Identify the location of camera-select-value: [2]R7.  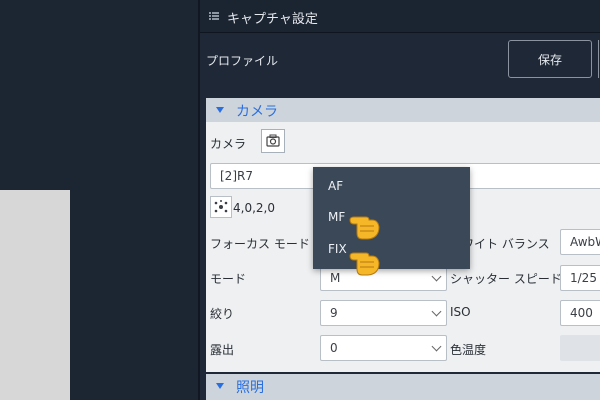
(236, 176).